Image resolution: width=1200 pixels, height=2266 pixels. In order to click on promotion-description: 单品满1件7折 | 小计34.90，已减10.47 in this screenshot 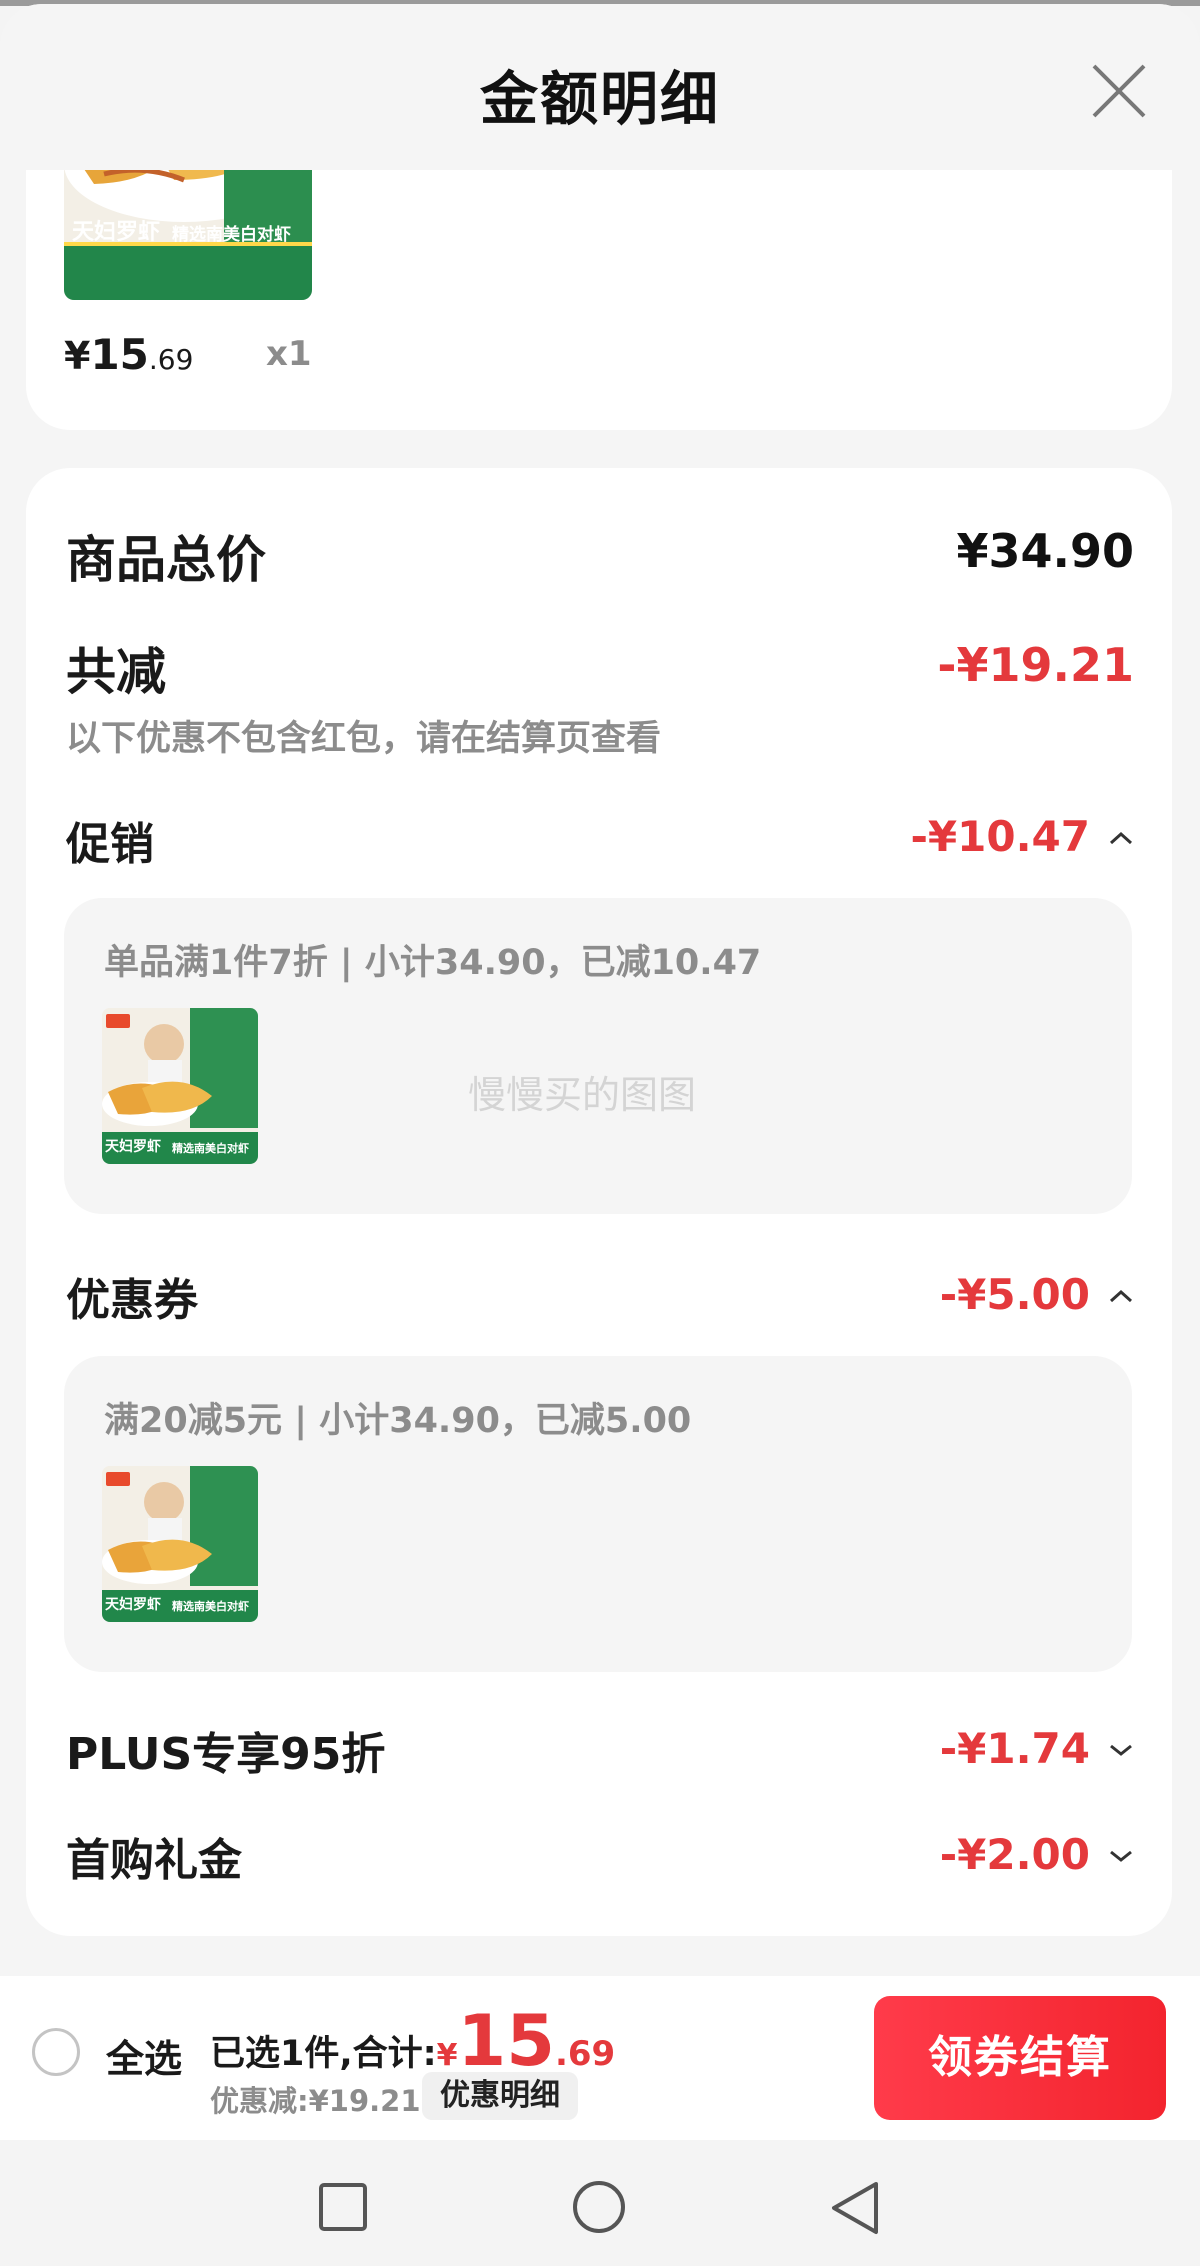, I will do `click(433, 963)`.